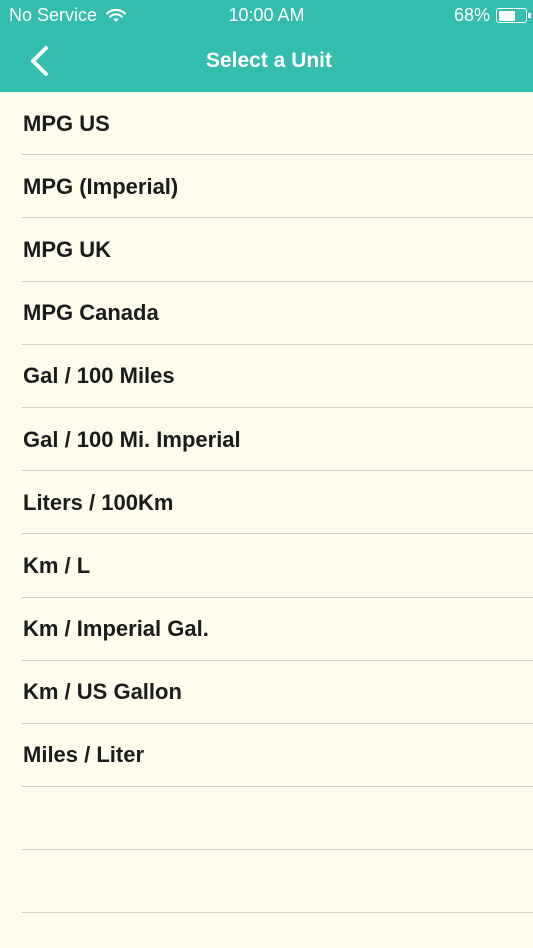 This screenshot has width=533, height=948. I want to click on battery-fill, so click(507, 15).